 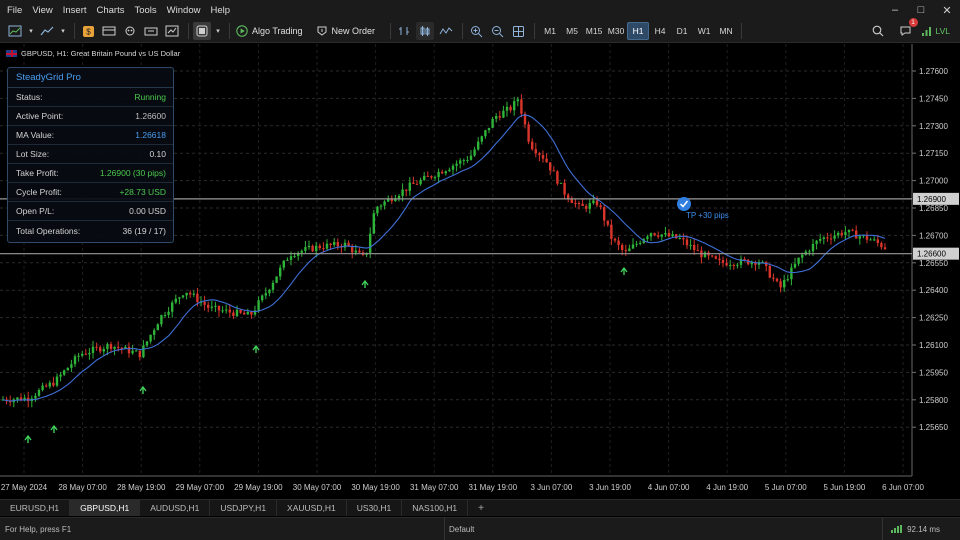 What do you see at coordinates (244, 508) in the screenshot?
I see `chart-tab: USDJPY,H1` at bounding box center [244, 508].